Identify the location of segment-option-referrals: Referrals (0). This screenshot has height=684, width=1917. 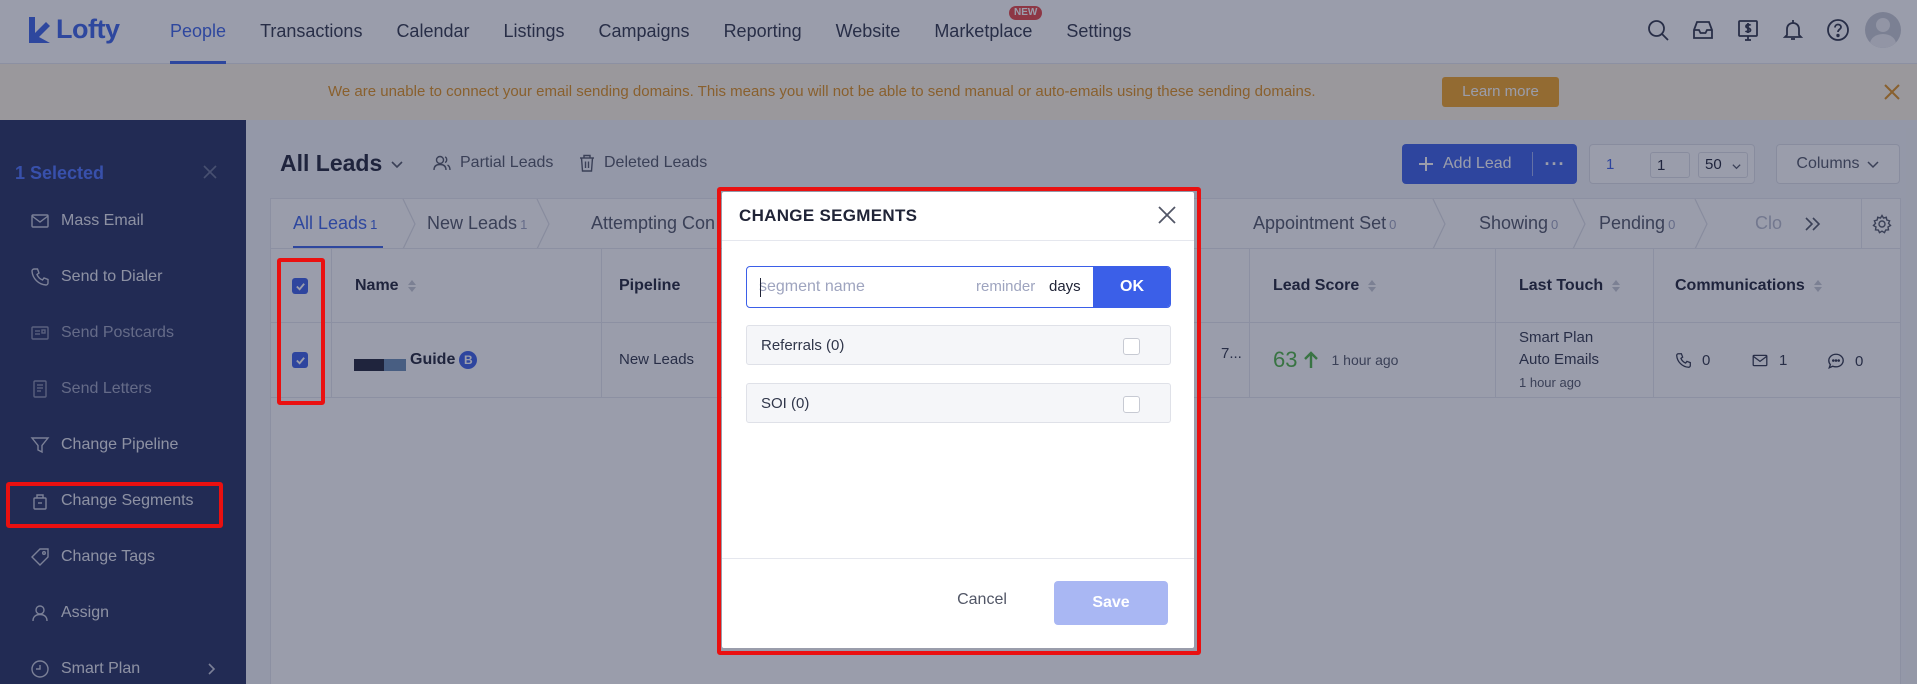
(958, 345).